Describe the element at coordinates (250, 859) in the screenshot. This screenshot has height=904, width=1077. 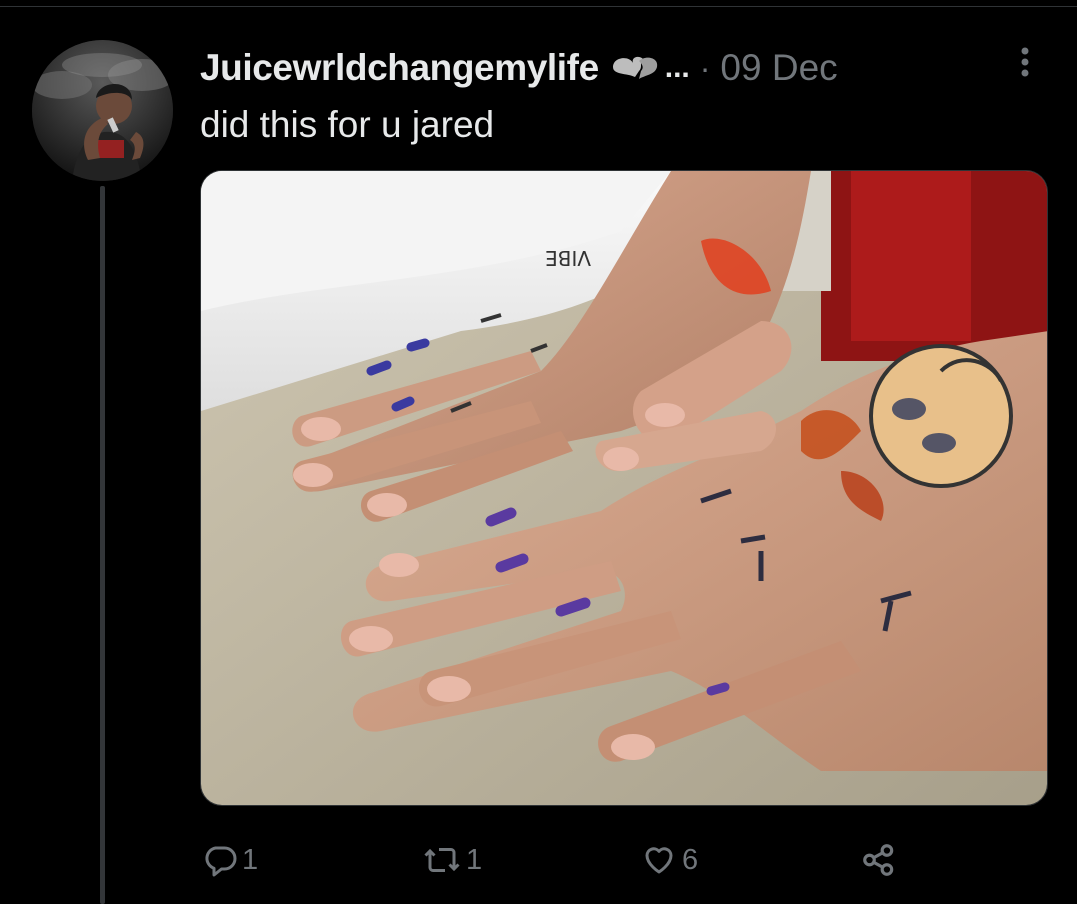
I see `reply-count: 1` at that location.